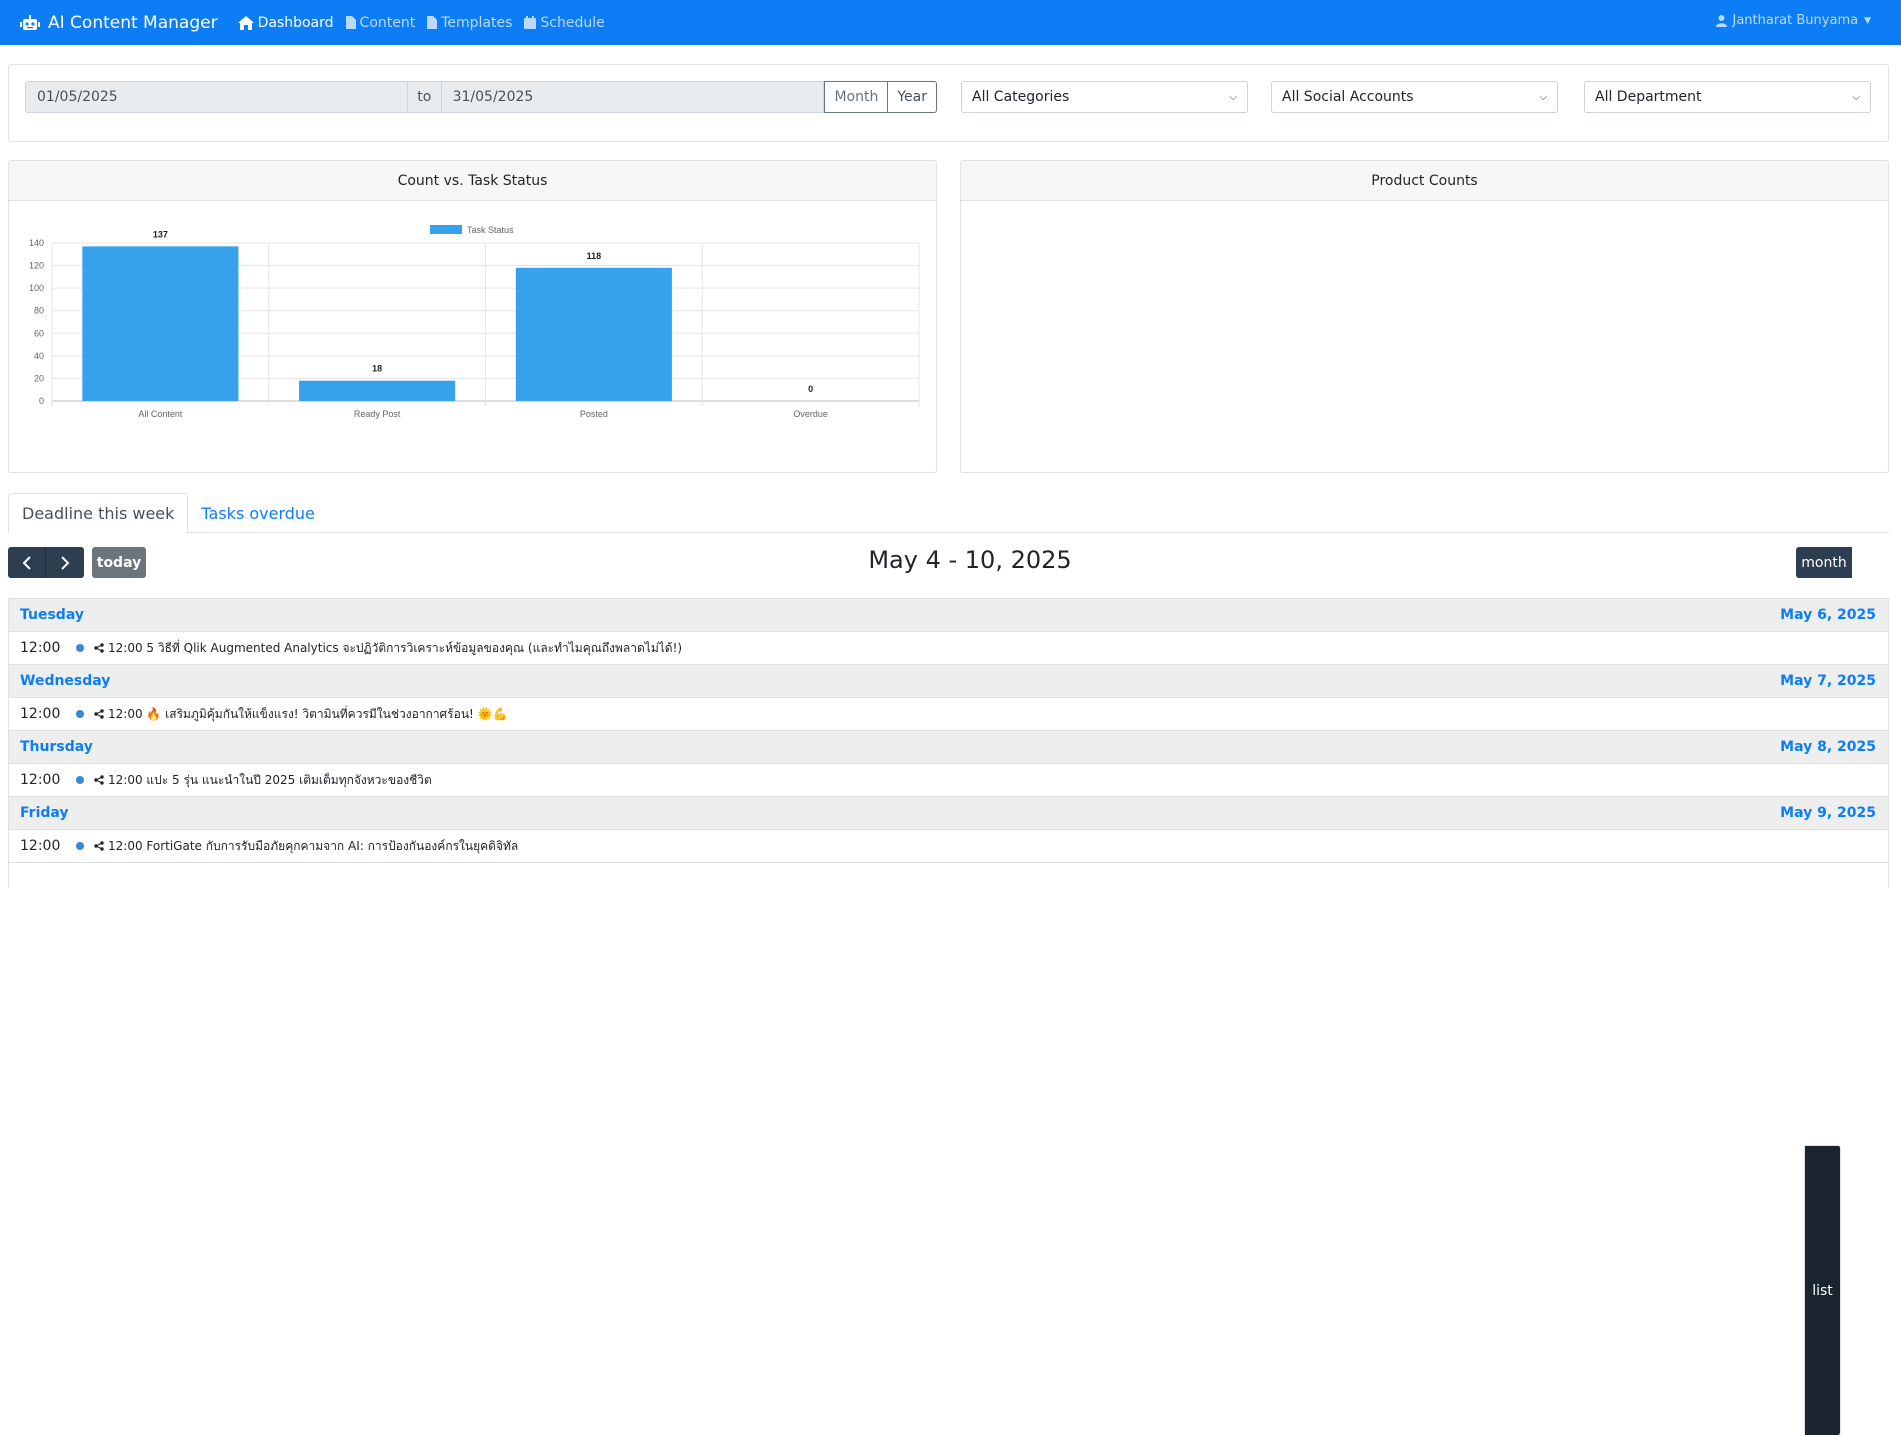 This screenshot has width=1901, height=1435. What do you see at coordinates (948, 813) in the screenshot?
I see `day-header: Friday May 9, 2025` at bounding box center [948, 813].